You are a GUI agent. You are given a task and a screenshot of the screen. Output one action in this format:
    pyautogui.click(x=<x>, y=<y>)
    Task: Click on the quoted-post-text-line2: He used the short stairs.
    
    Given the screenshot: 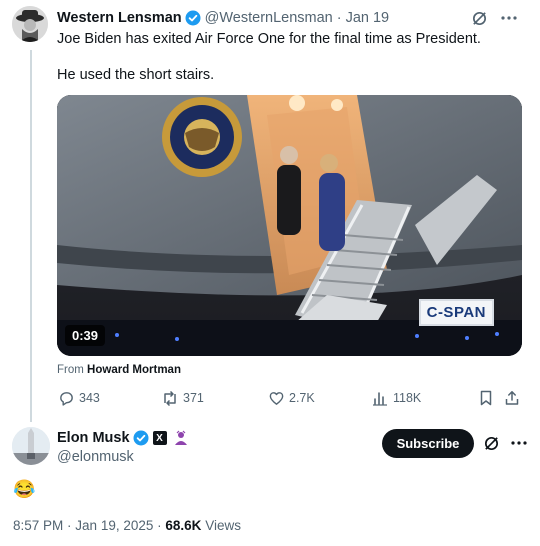 What is the action you would take?
    pyautogui.click(x=136, y=75)
    